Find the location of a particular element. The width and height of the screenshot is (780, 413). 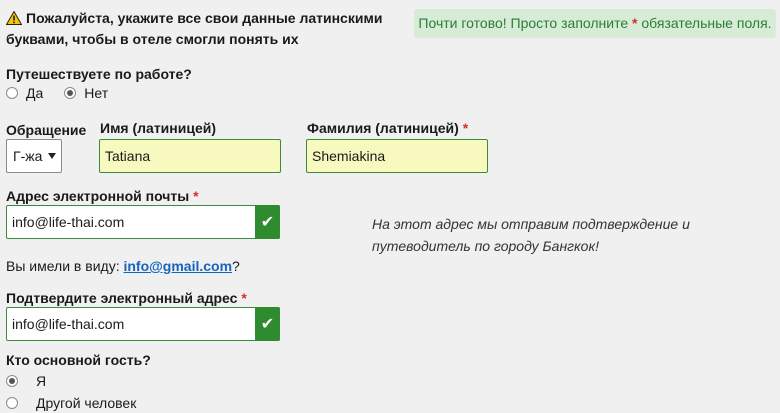

suggested-email-link: info@gmail.com is located at coordinates (177, 266).